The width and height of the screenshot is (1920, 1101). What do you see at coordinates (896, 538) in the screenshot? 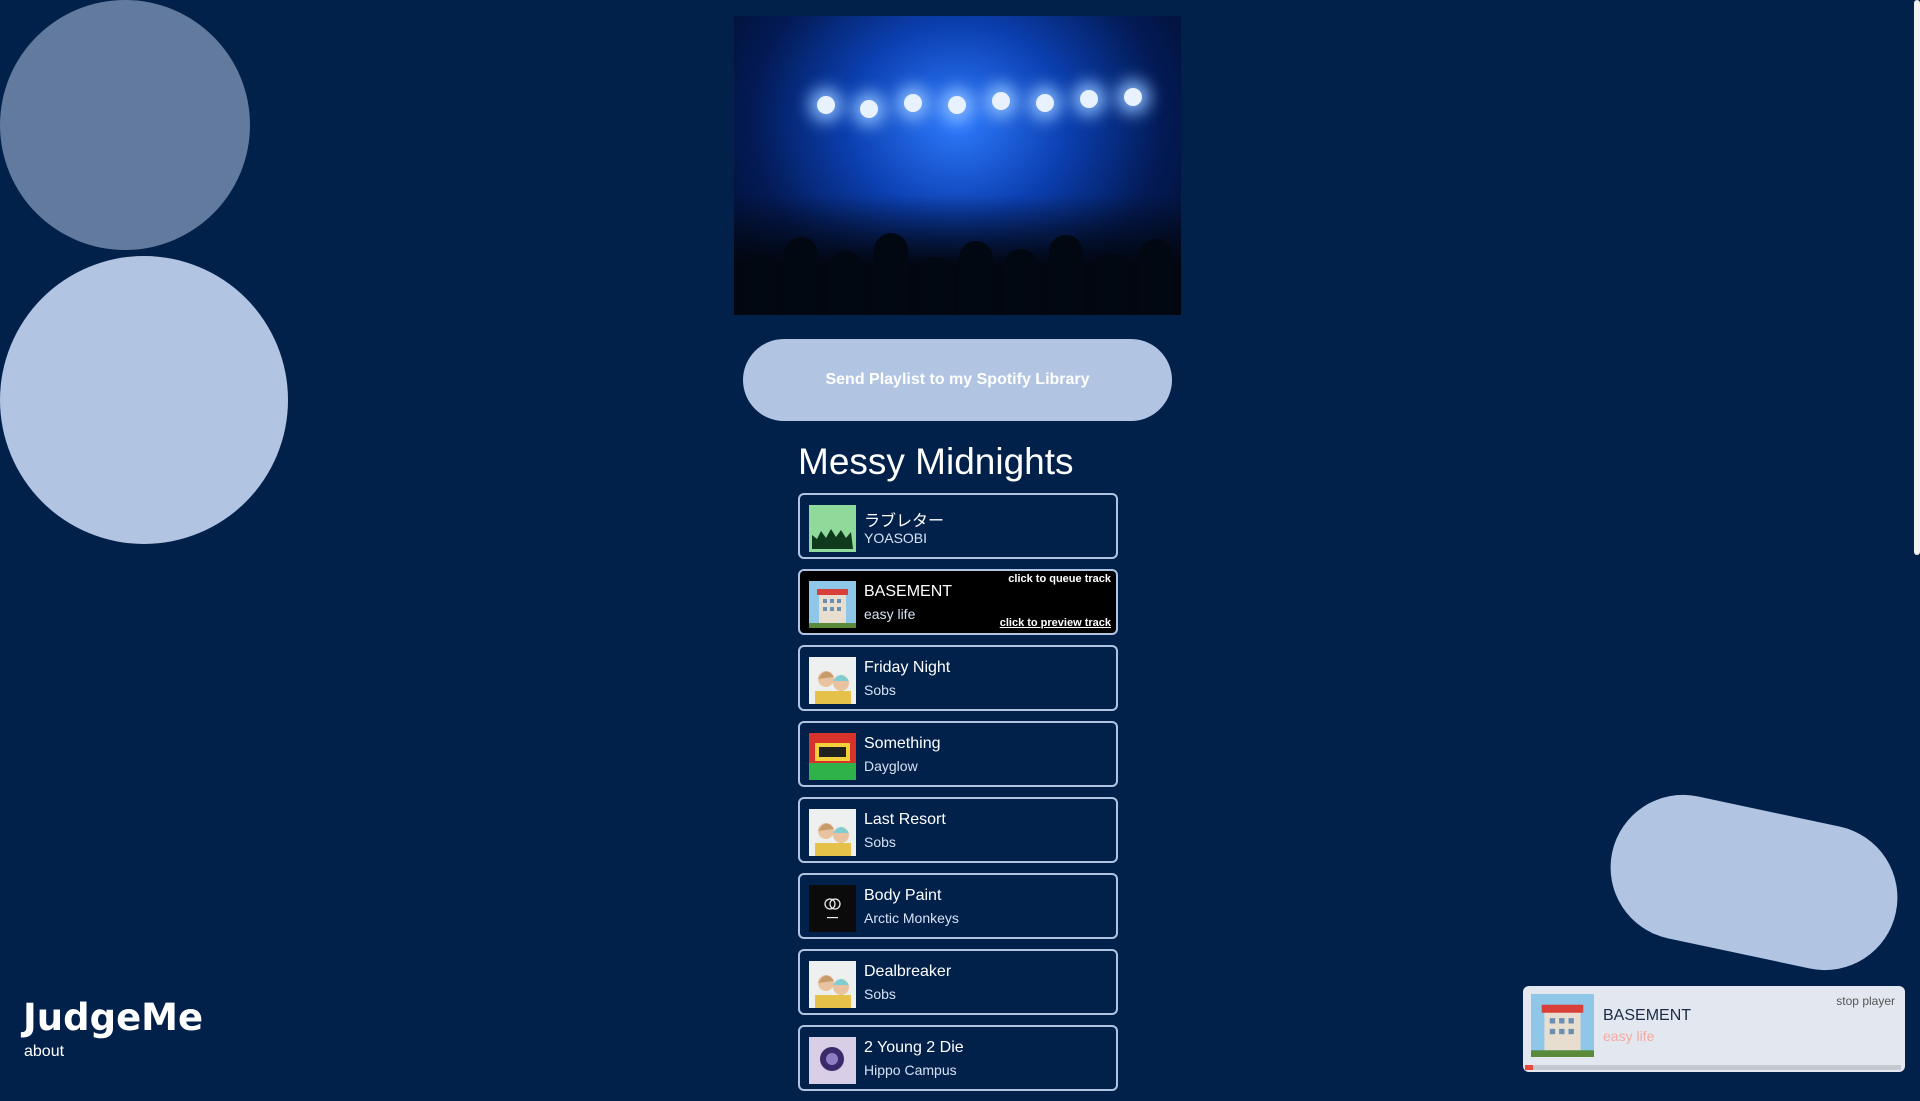
I see `track-artist: YOASOBI` at bounding box center [896, 538].